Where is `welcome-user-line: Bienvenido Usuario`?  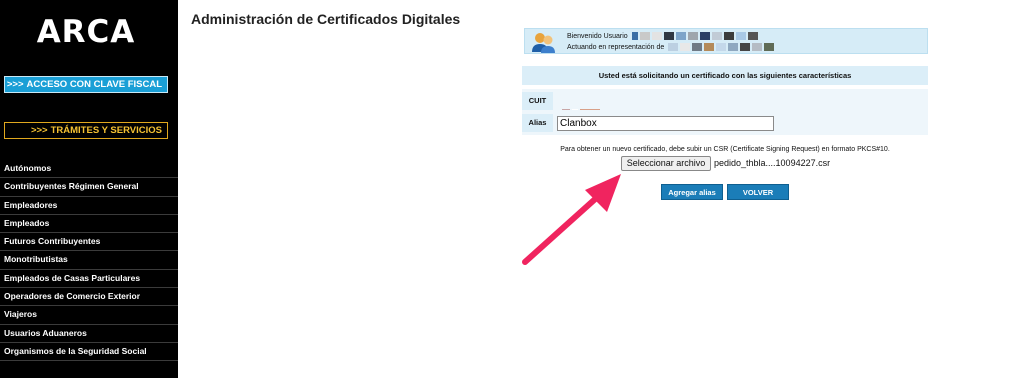 welcome-user-line: Bienvenido Usuario is located at coordinates (662, 36).